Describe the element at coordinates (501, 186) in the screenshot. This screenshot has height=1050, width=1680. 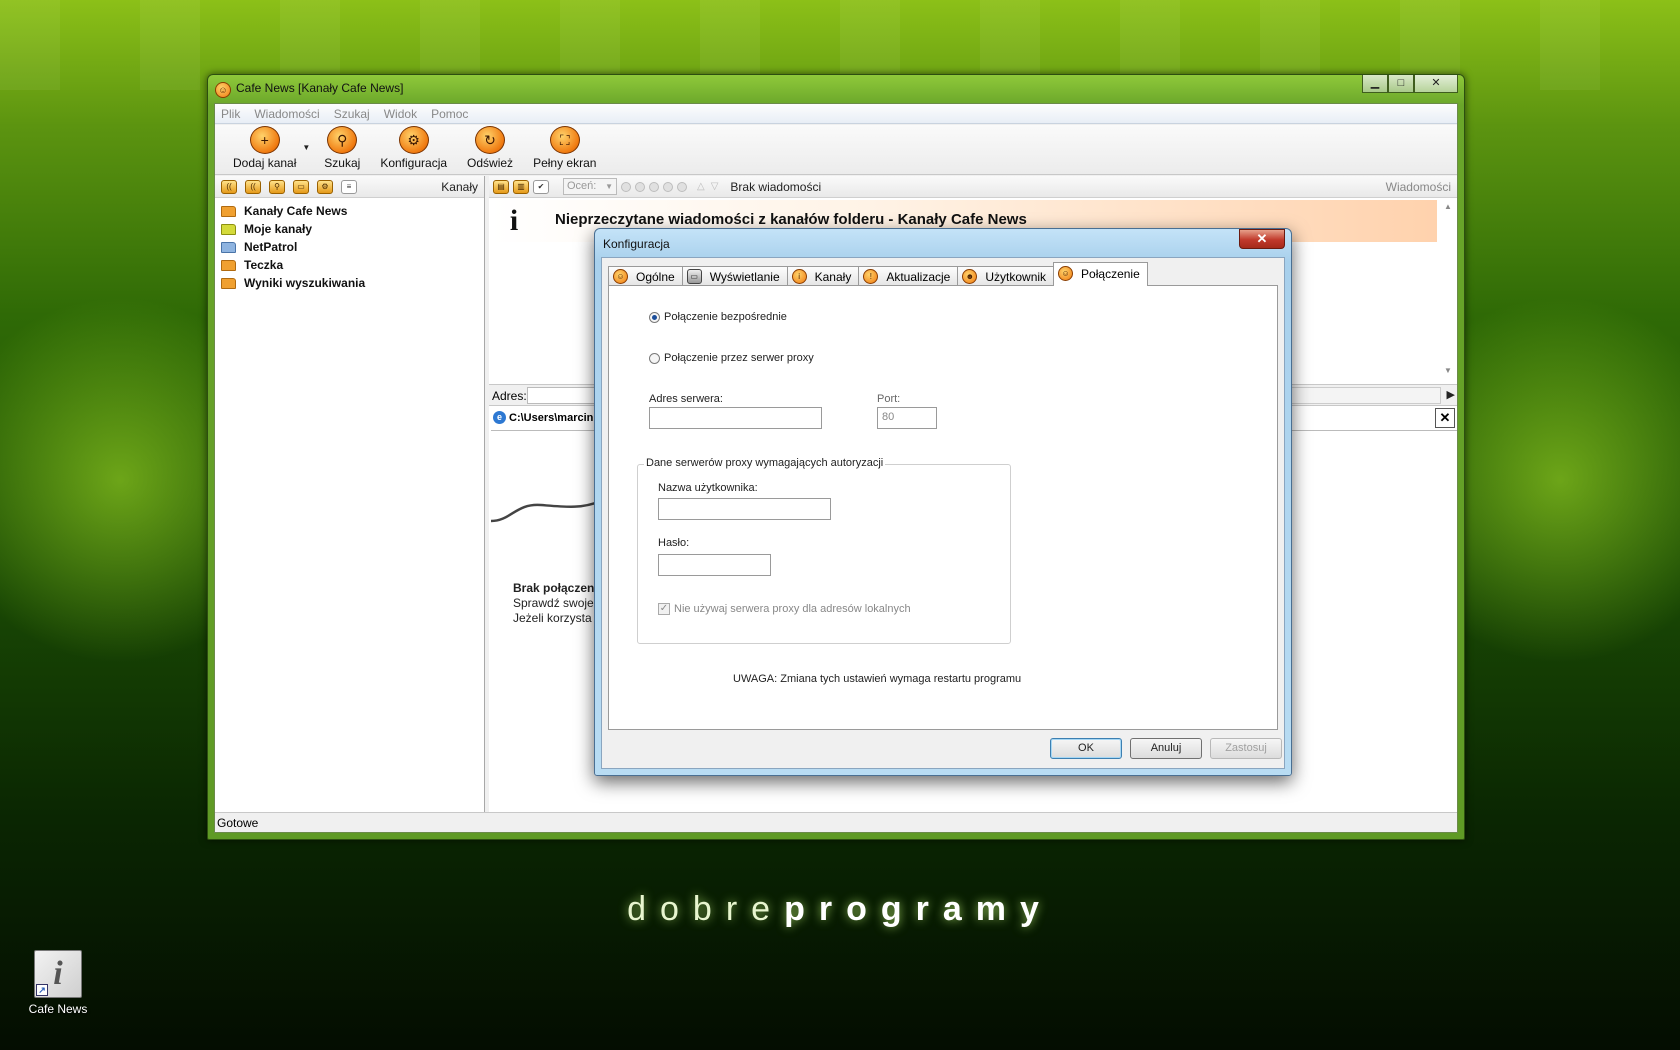
I see `view-mode-icon: ▤` at that location.